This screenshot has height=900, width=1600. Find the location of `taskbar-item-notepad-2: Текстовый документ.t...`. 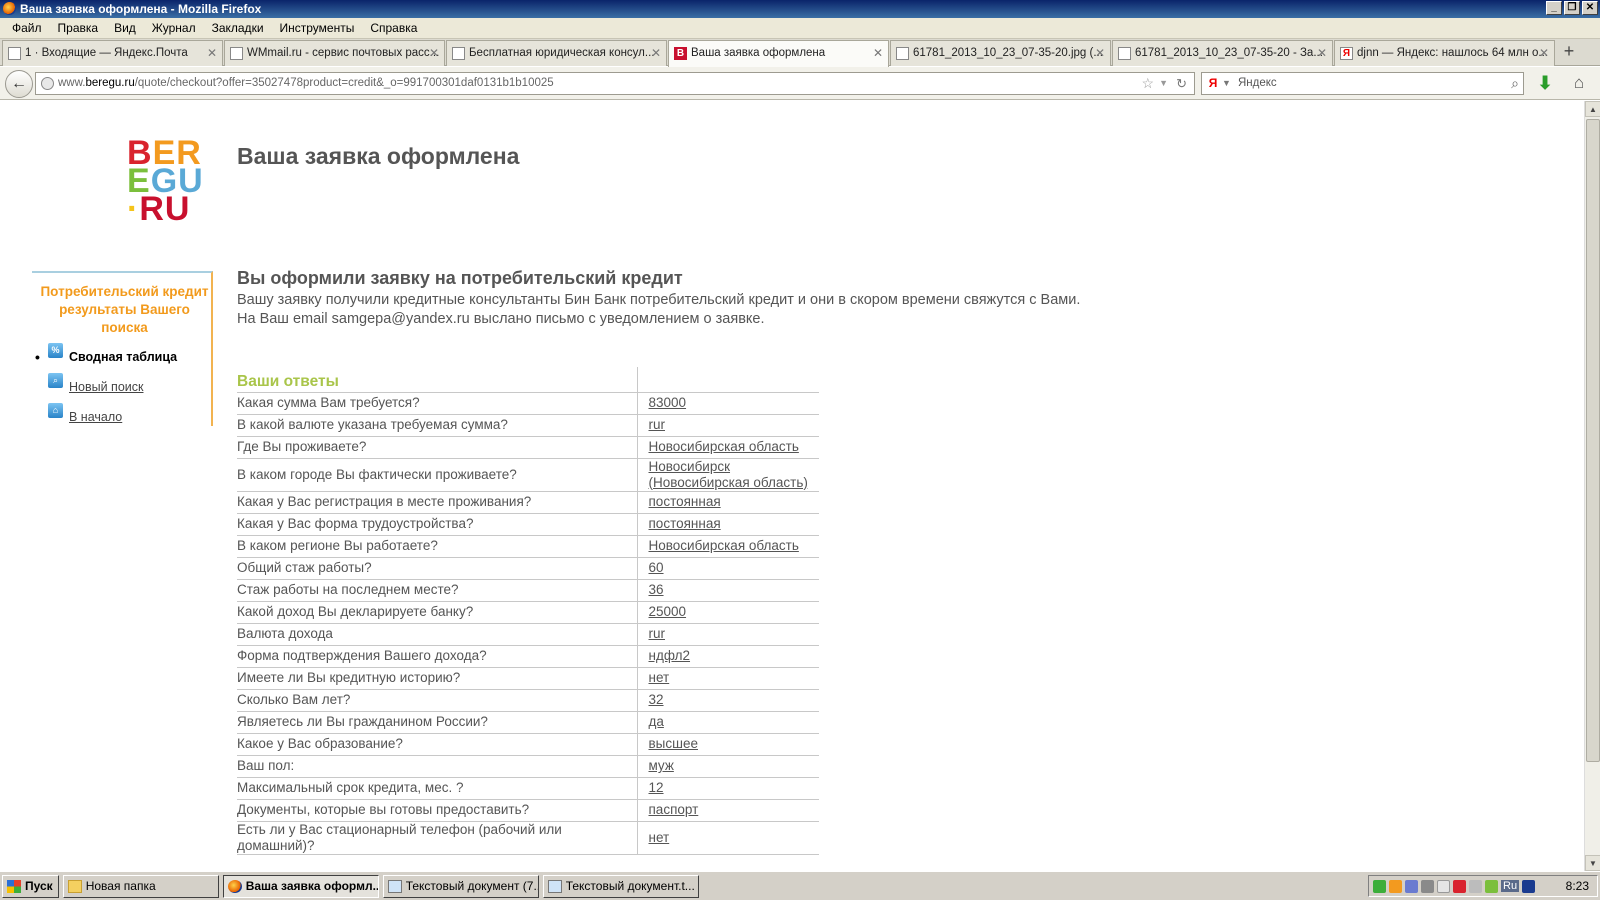

taskbar-item-notepad-2: Текстовый документ.t... is located at coordinates (620, 886).